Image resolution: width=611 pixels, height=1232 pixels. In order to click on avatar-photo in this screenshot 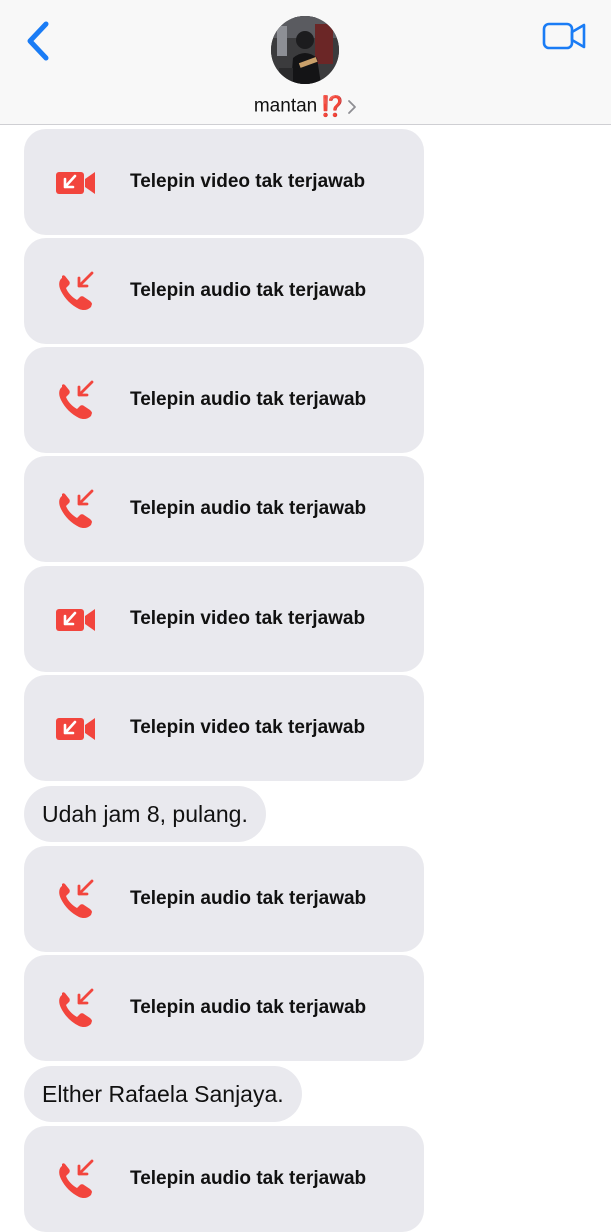, I will do `click(305, 50)`.